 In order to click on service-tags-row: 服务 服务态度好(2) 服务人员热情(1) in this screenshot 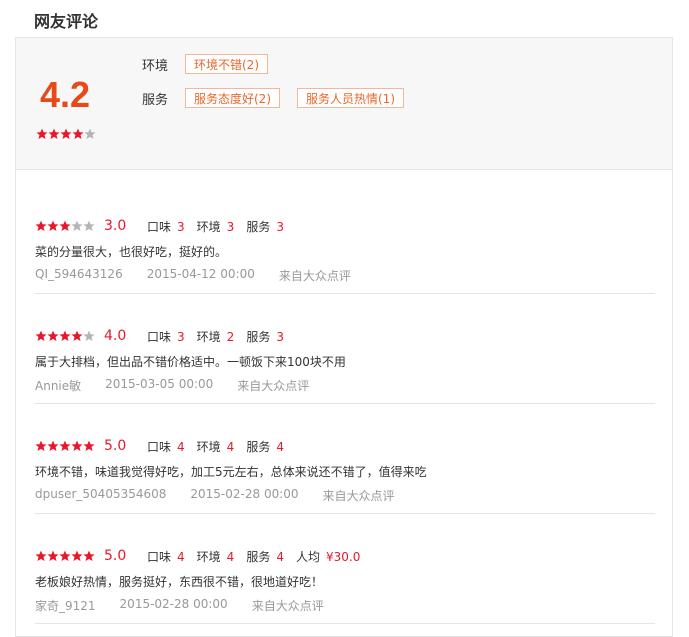, I will do `click(281, 98)`.